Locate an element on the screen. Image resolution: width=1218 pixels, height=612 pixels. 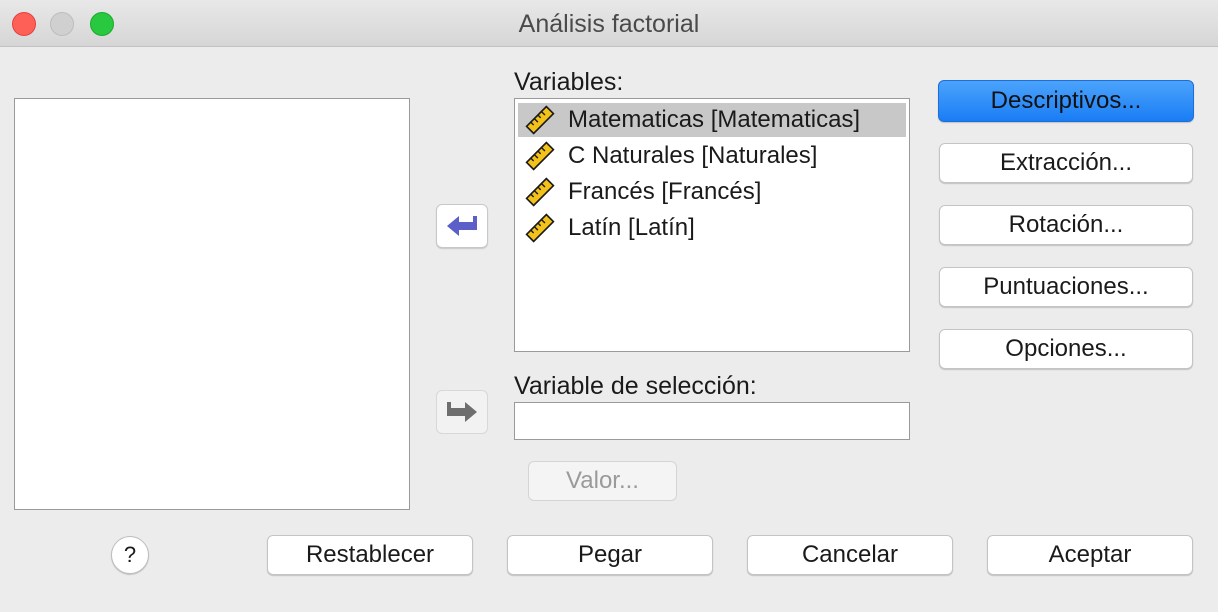
list-item: C Naturales [Naturales] is located at coordinates (712, 156).